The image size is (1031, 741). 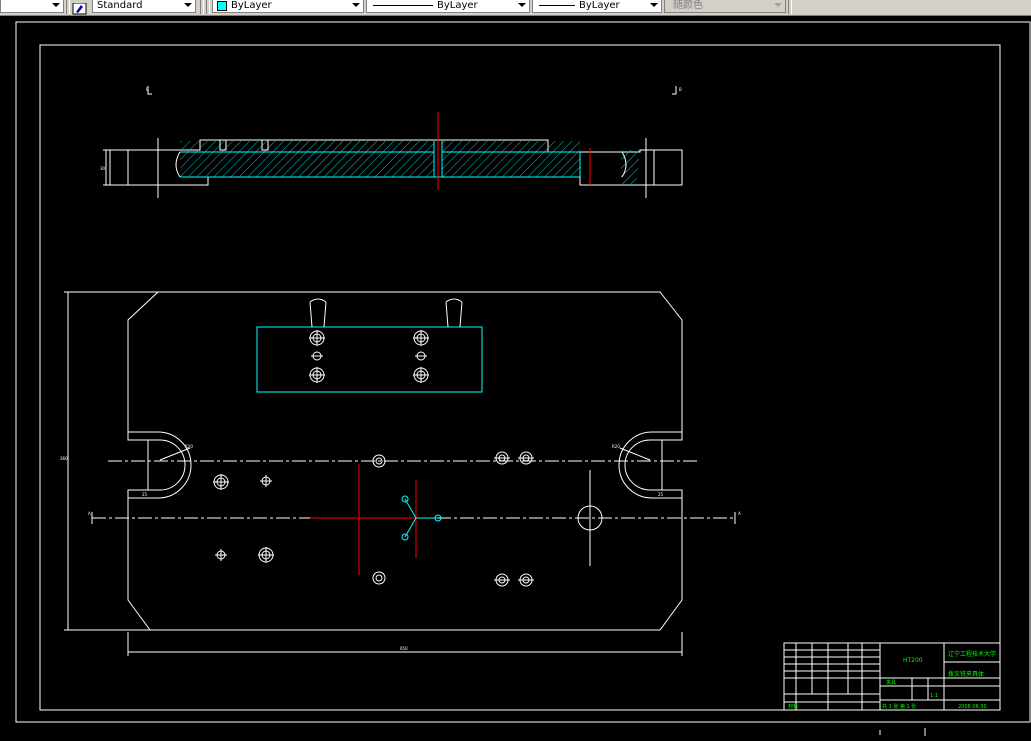 What do you see at coordinates (616, 446) in the screenshot?
I see `dim-slot-right: R20` at bounding box center [616, 446].